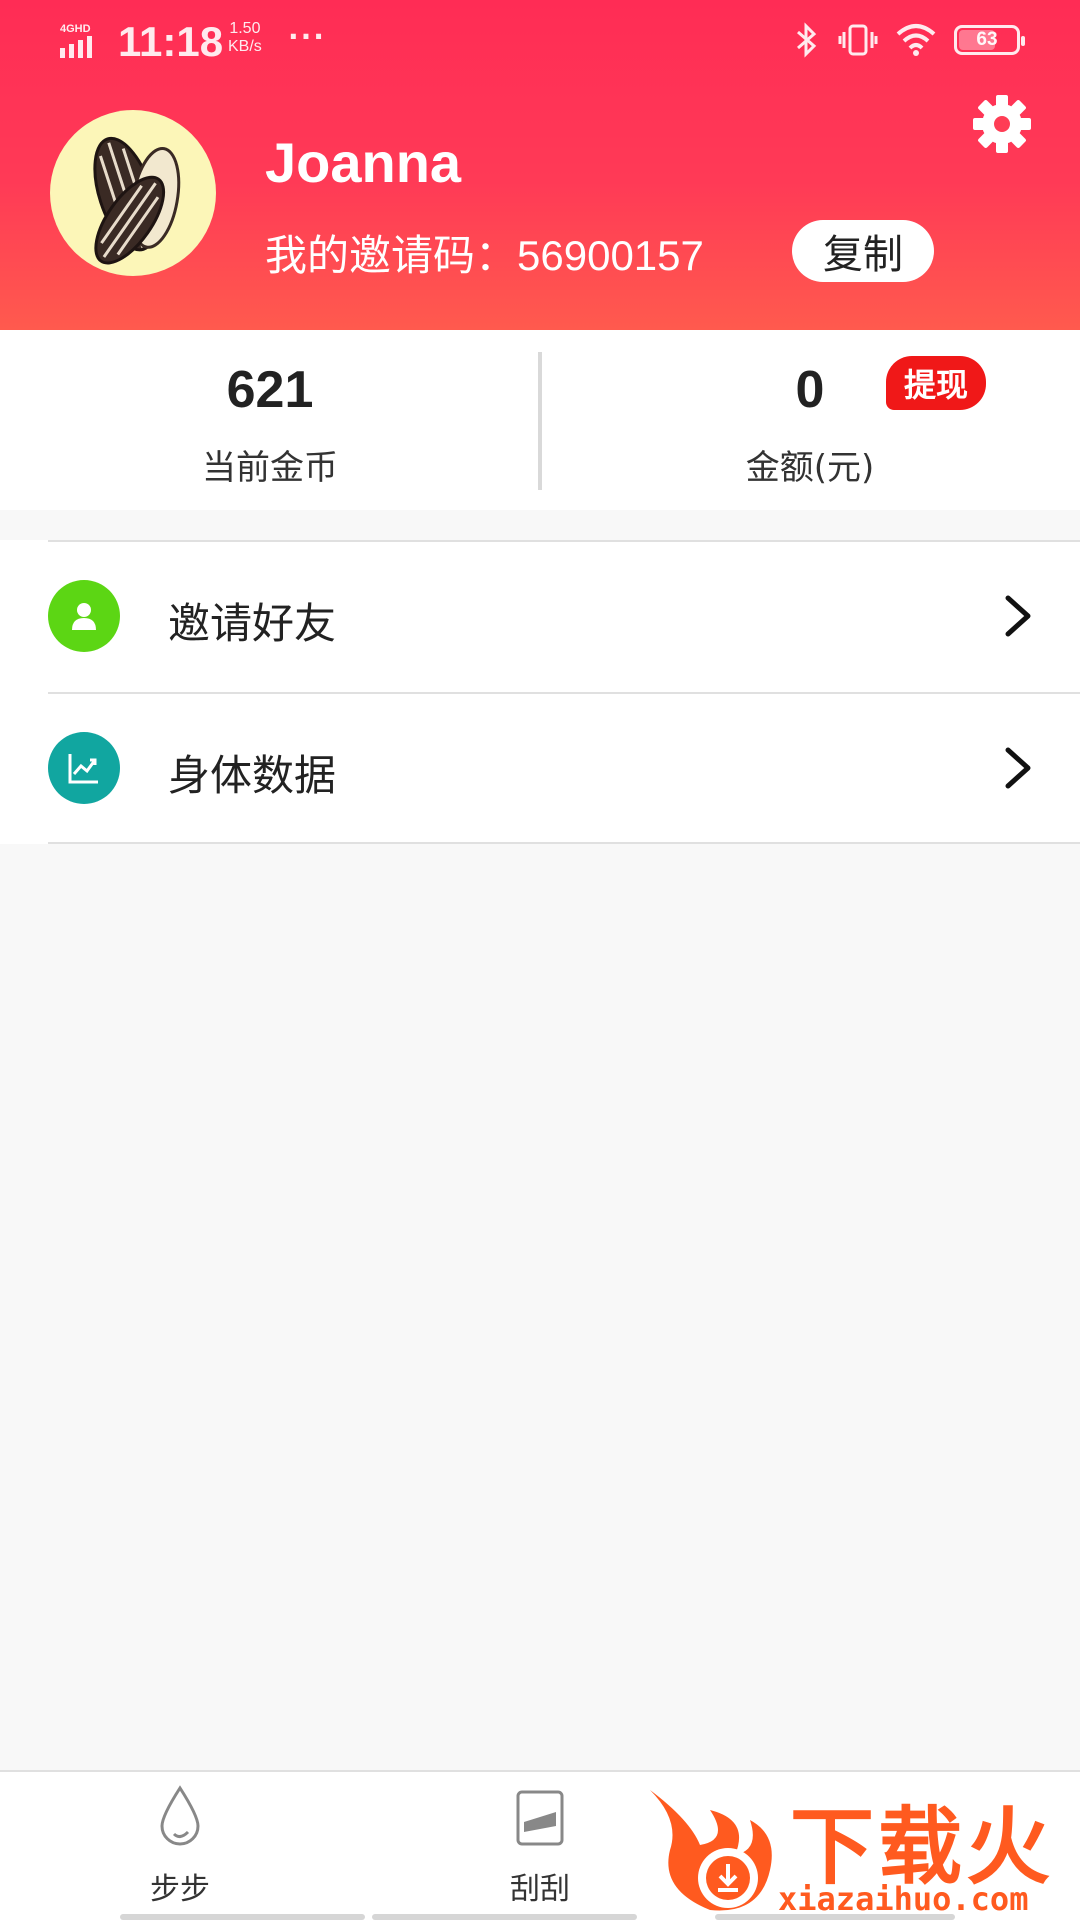 Image resolution: width=1080 pixels, height=1920 pixels. Describe the element at coordinates (270, 420) in the screenshot. I see `coins-stat: 621 当前金币` at that location.